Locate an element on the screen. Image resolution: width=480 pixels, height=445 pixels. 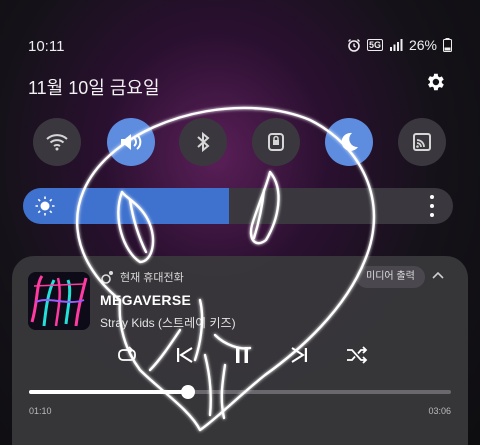
album-art is located at coordinates (59, 301).